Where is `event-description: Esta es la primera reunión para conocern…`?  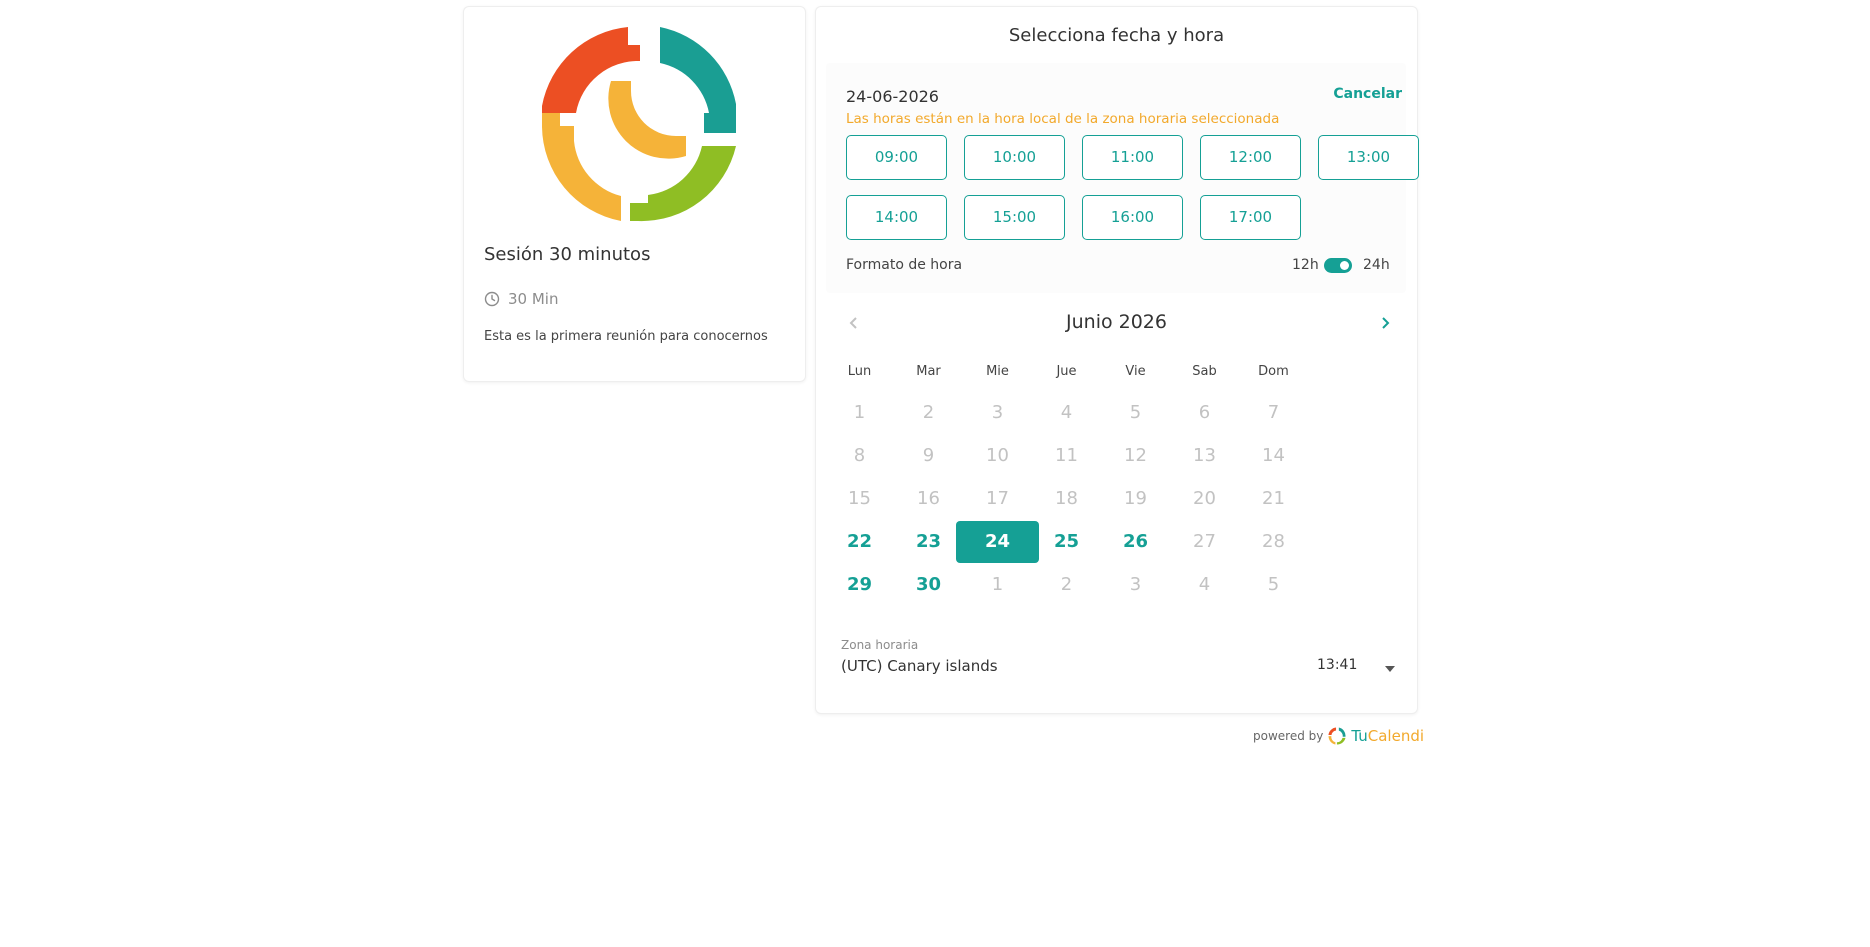 event-description: Esta es la primera reunión para conocern… is located at coordinates (626, 336).